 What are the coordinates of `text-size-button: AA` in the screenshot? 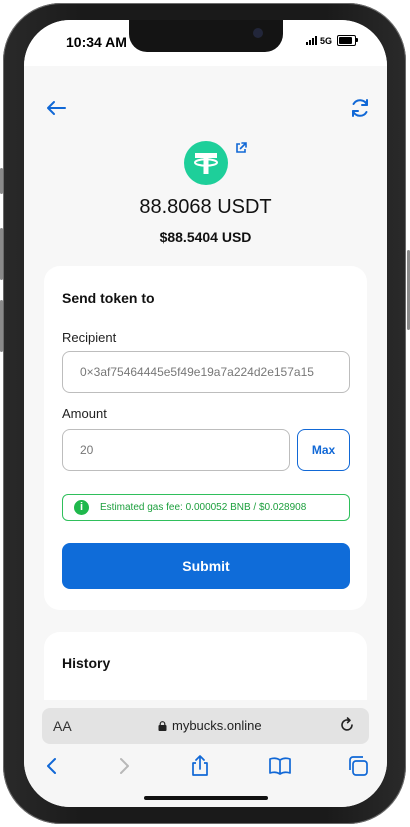 It's located at (62, 726).